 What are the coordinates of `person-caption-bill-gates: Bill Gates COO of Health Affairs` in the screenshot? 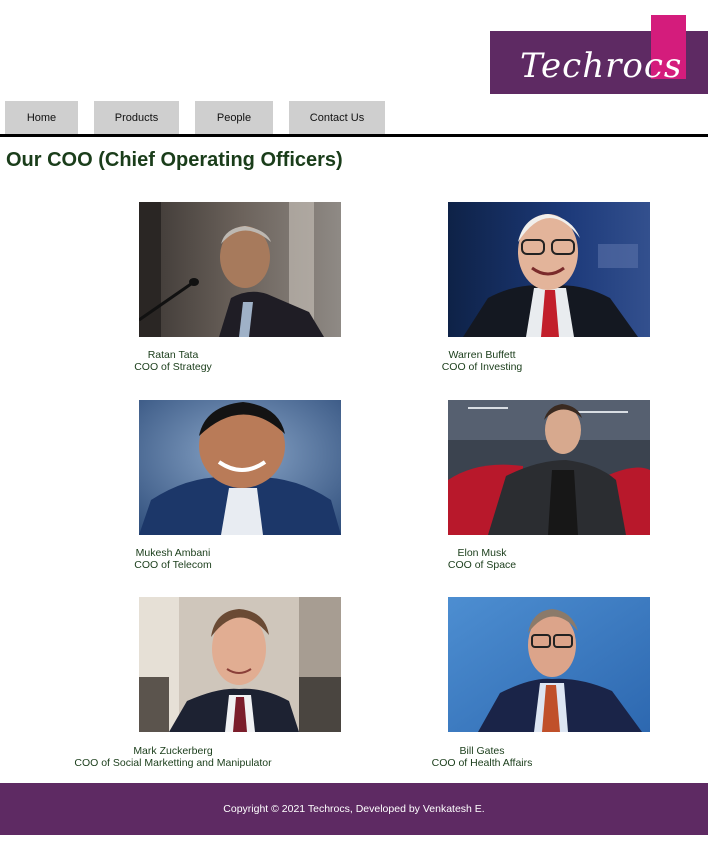 It's located at (482, 757).